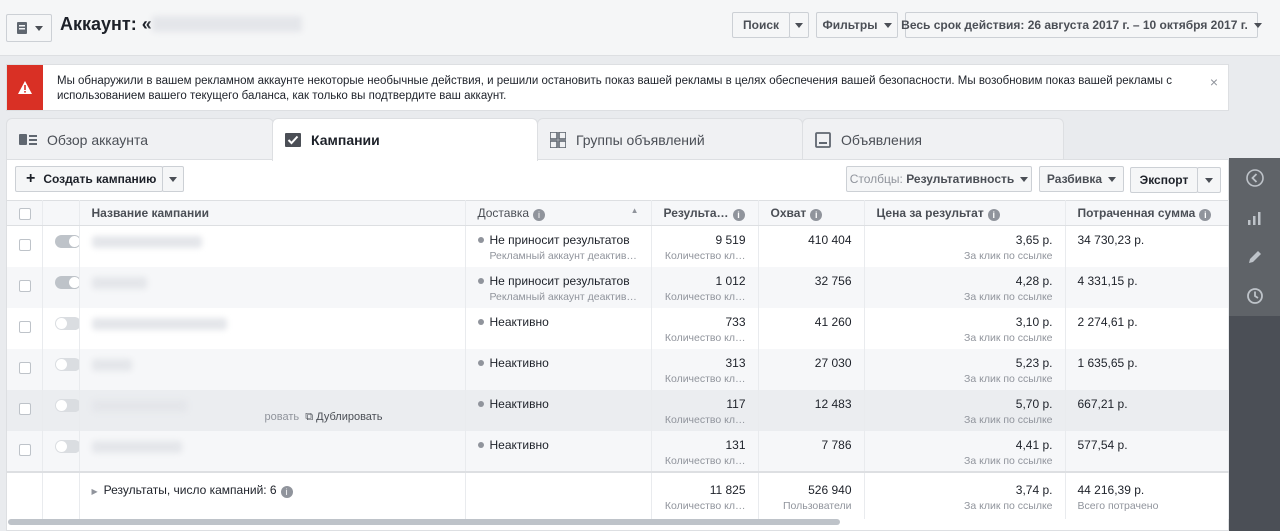  Describe the element at coordinates (1255, 257) in the screenshot. I see `pencil-icon` at that location.